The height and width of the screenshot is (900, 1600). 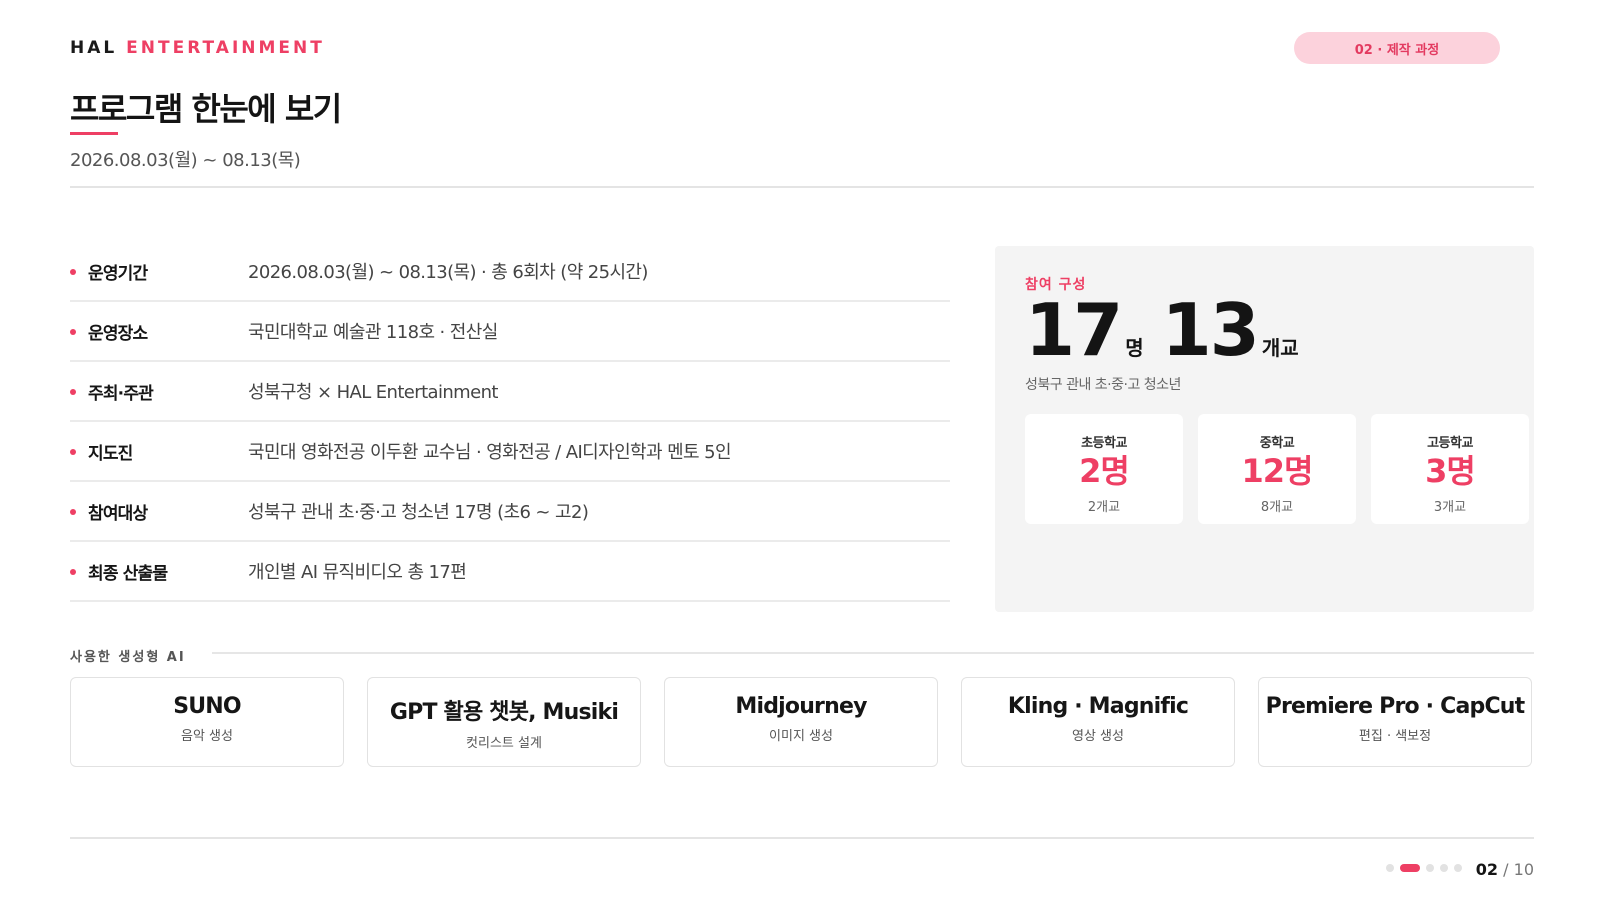 What do you see at coordinates (1450, 507) in the screenshot?
I see `card-sub: 3개교` at bounding box center [1450, 507].